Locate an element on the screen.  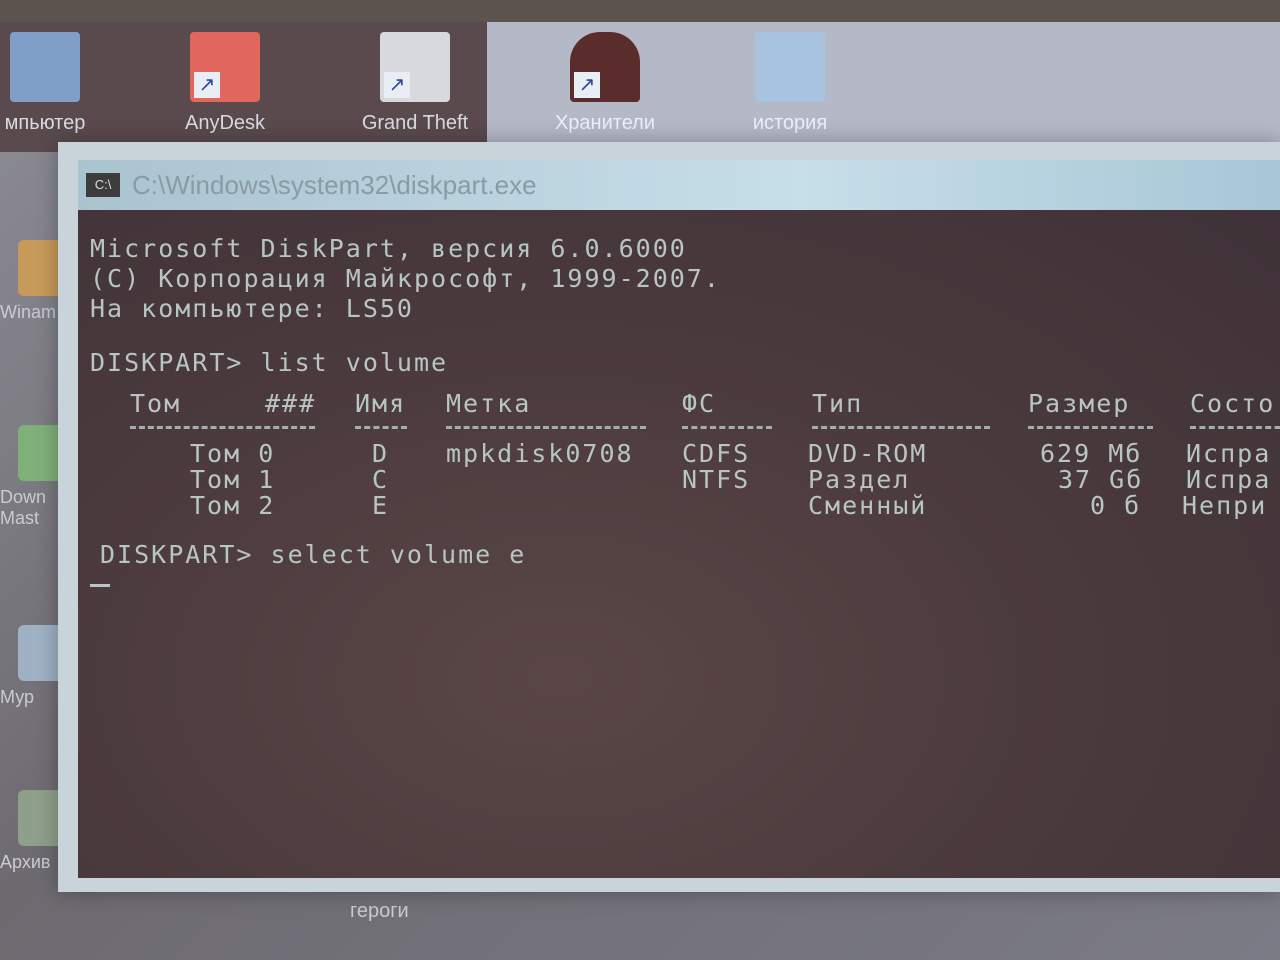
col-header: Размер is located at coordinates (1079, 403).